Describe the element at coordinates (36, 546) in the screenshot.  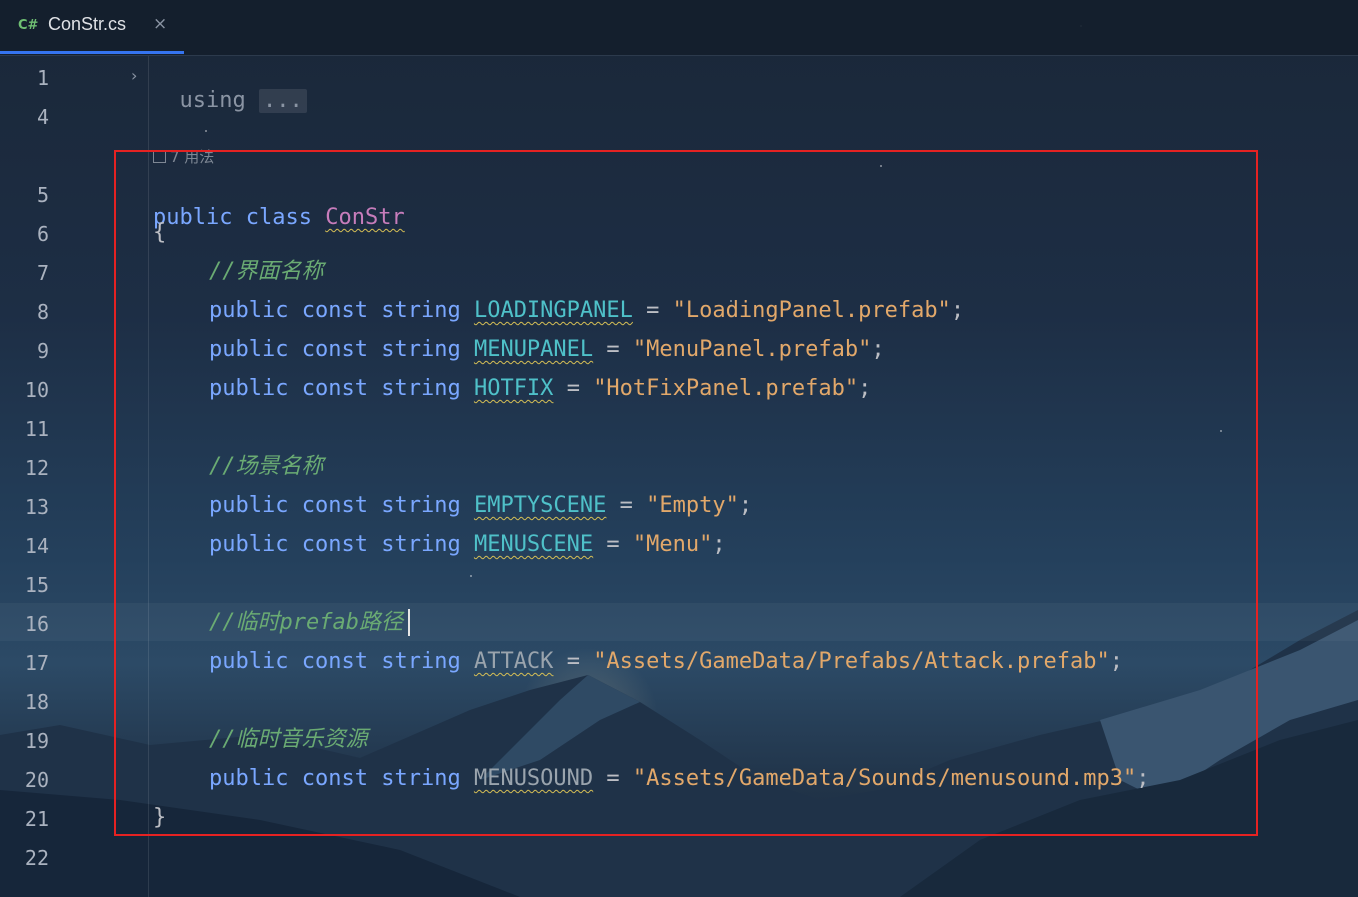
I see `line-number: 14` at that location.